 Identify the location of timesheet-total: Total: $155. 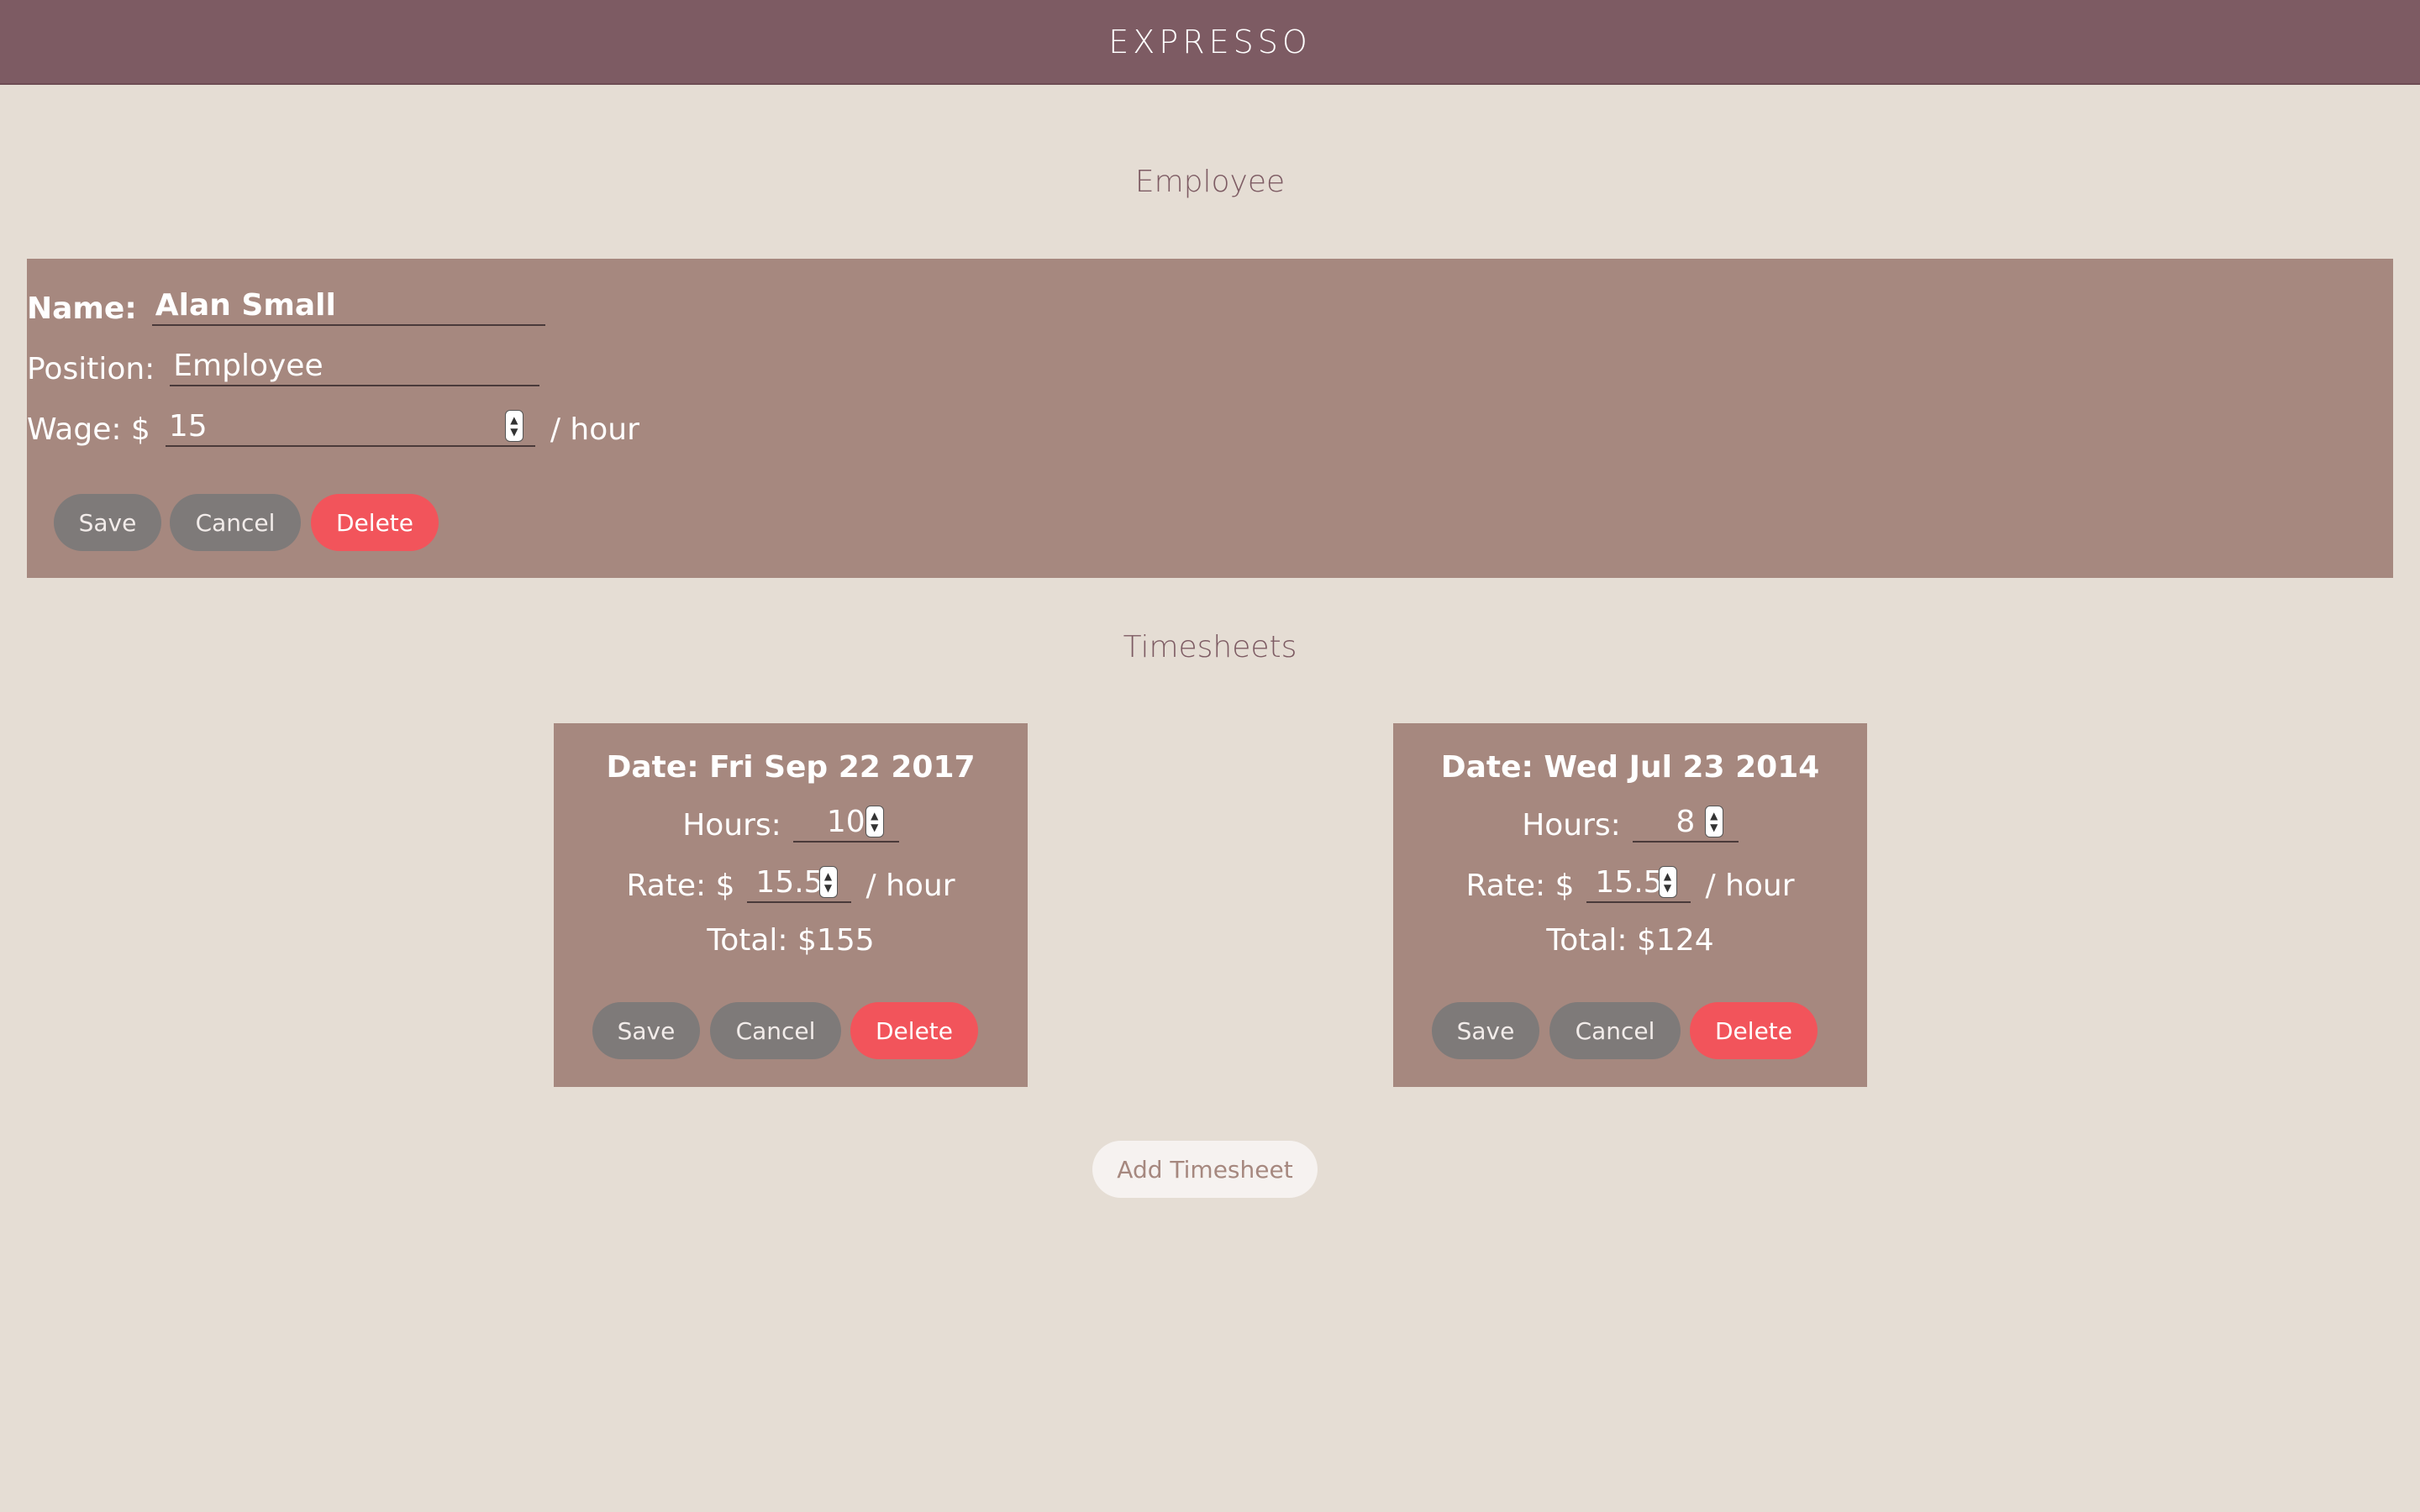
(791, 940).